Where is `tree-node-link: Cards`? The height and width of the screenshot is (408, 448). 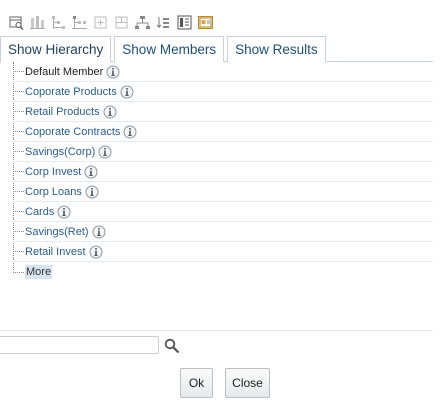
tree-node-link: Cards is located at coordinates (39, 212).